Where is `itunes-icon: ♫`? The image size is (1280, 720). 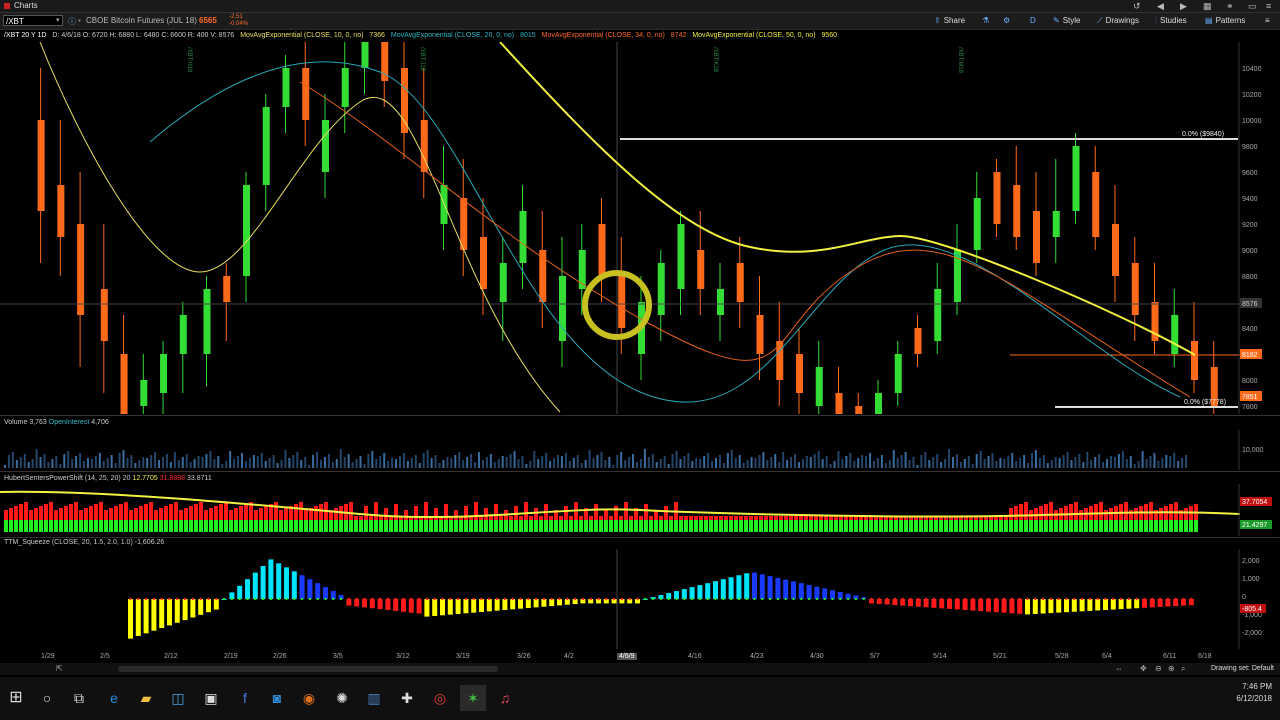
itunes-icon: ♫ is located at coordinates (505, 698).